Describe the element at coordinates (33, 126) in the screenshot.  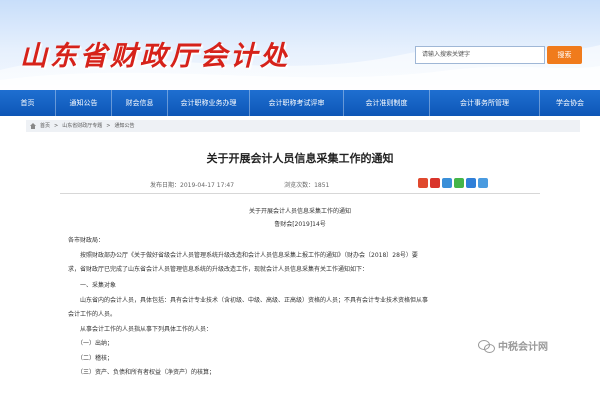
I see `home-icon` at that location.